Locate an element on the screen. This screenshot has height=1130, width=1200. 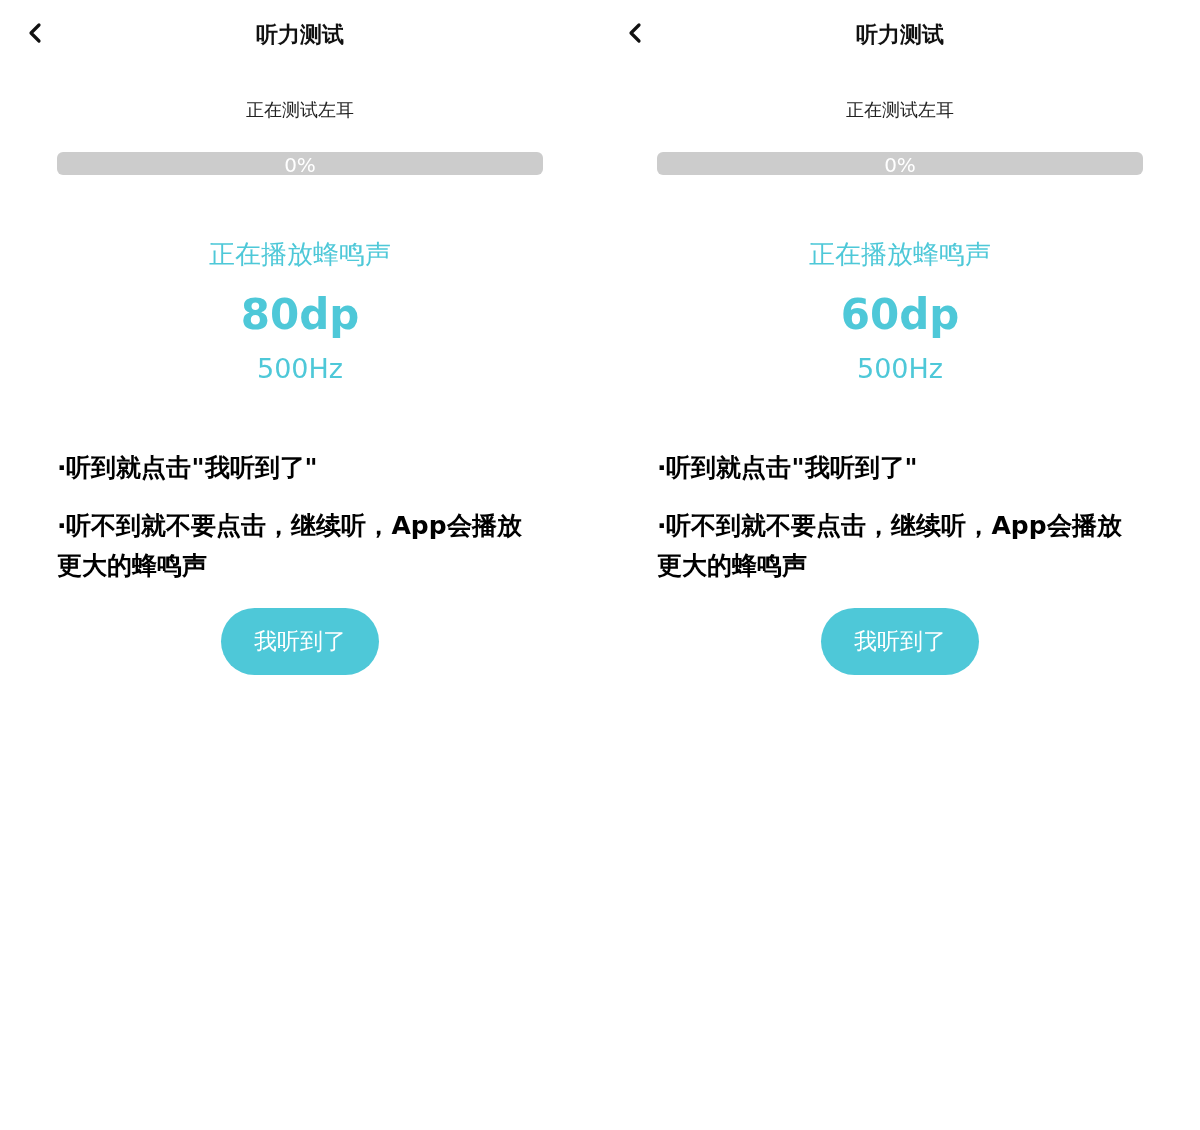
volume-value: 60dp is located at coordinates (900, 314).